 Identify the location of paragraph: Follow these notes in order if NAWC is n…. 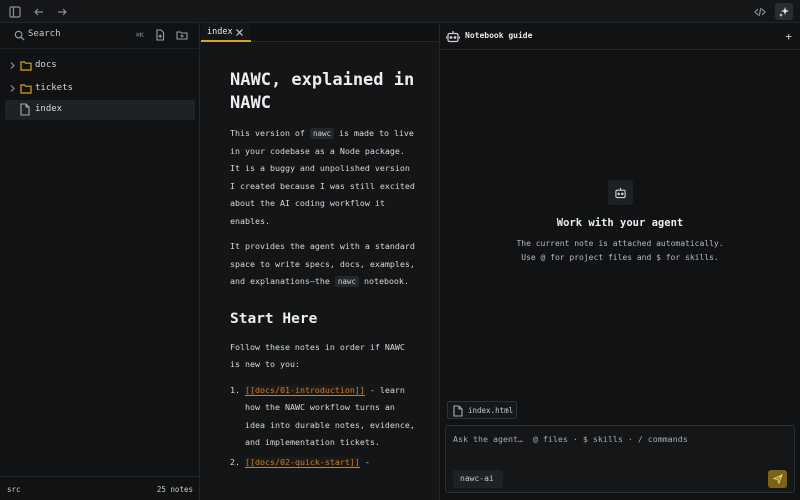
(317, 355).